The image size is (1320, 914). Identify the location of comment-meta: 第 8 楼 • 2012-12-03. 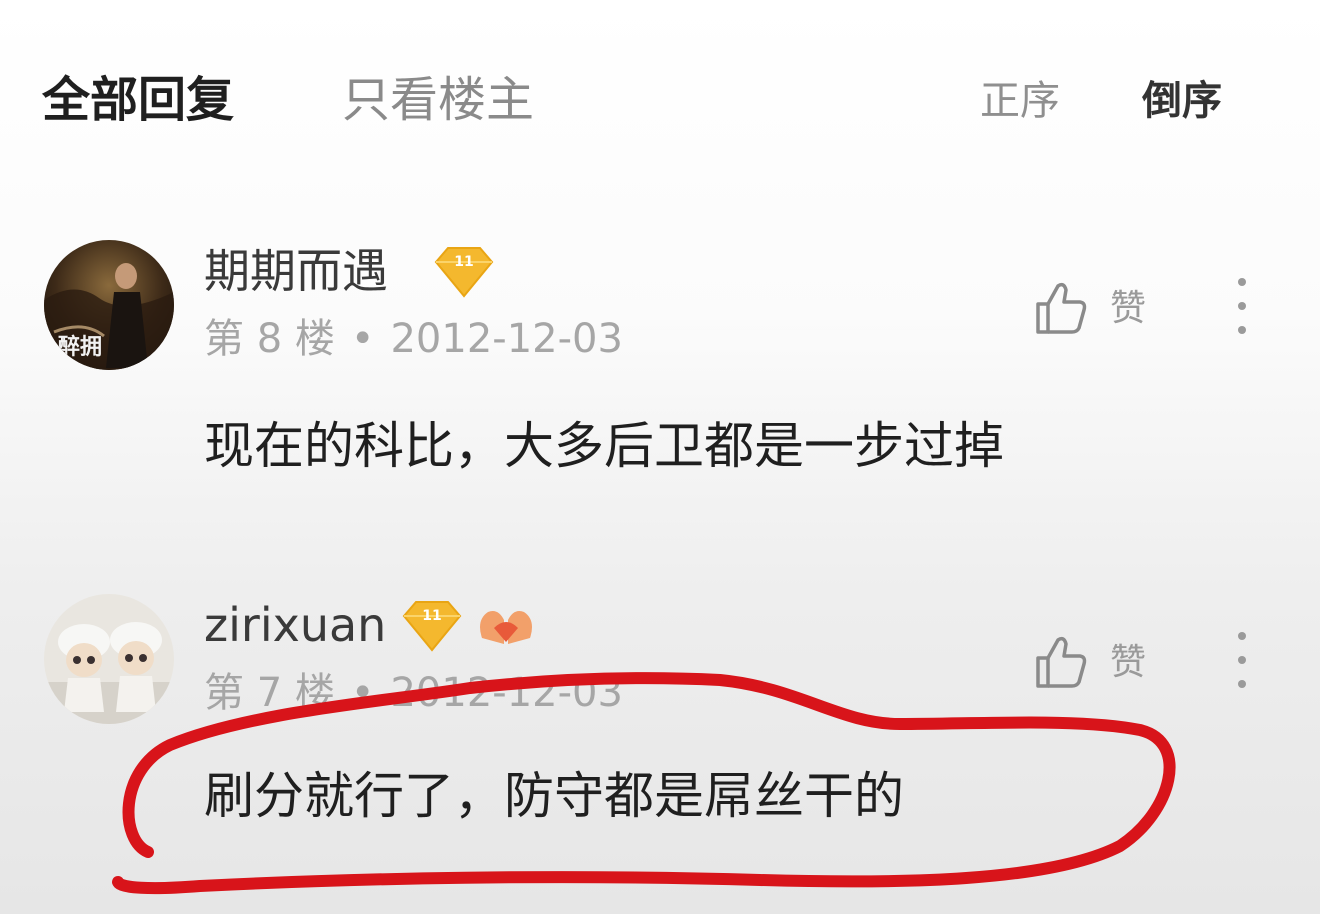
(413, 339).